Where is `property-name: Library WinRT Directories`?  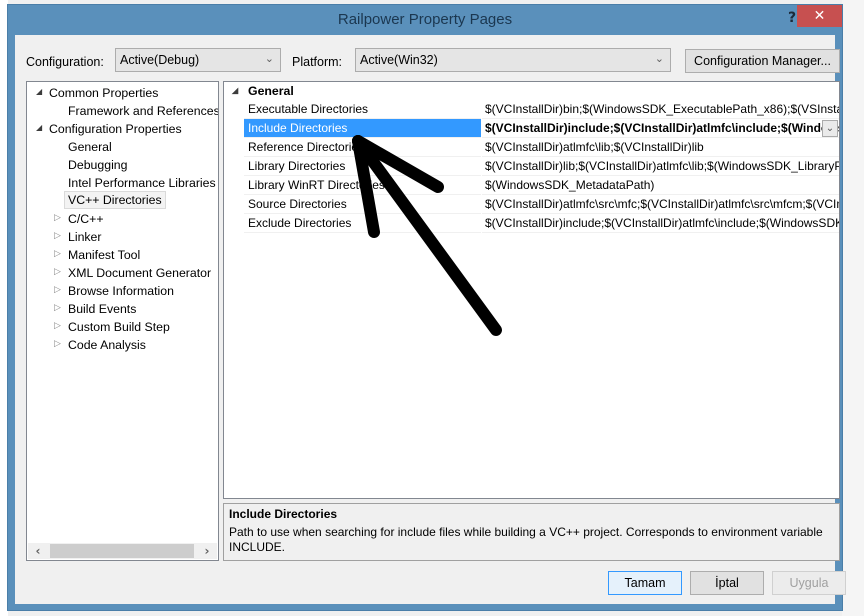 property-name: Library WinRT Directories is located at coordinates (362, 185).